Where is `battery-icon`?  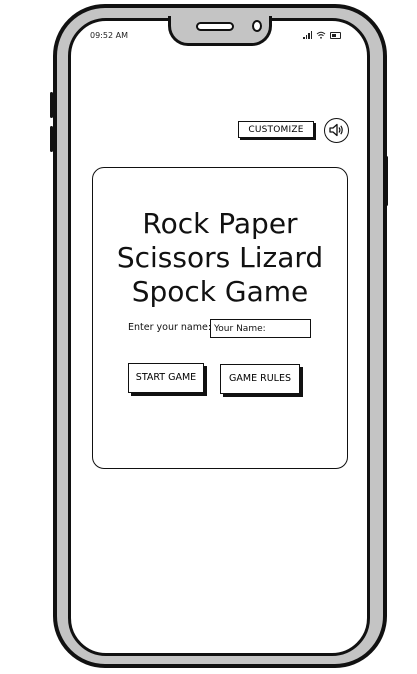
battery-icon is located at coordinates (335, 35).